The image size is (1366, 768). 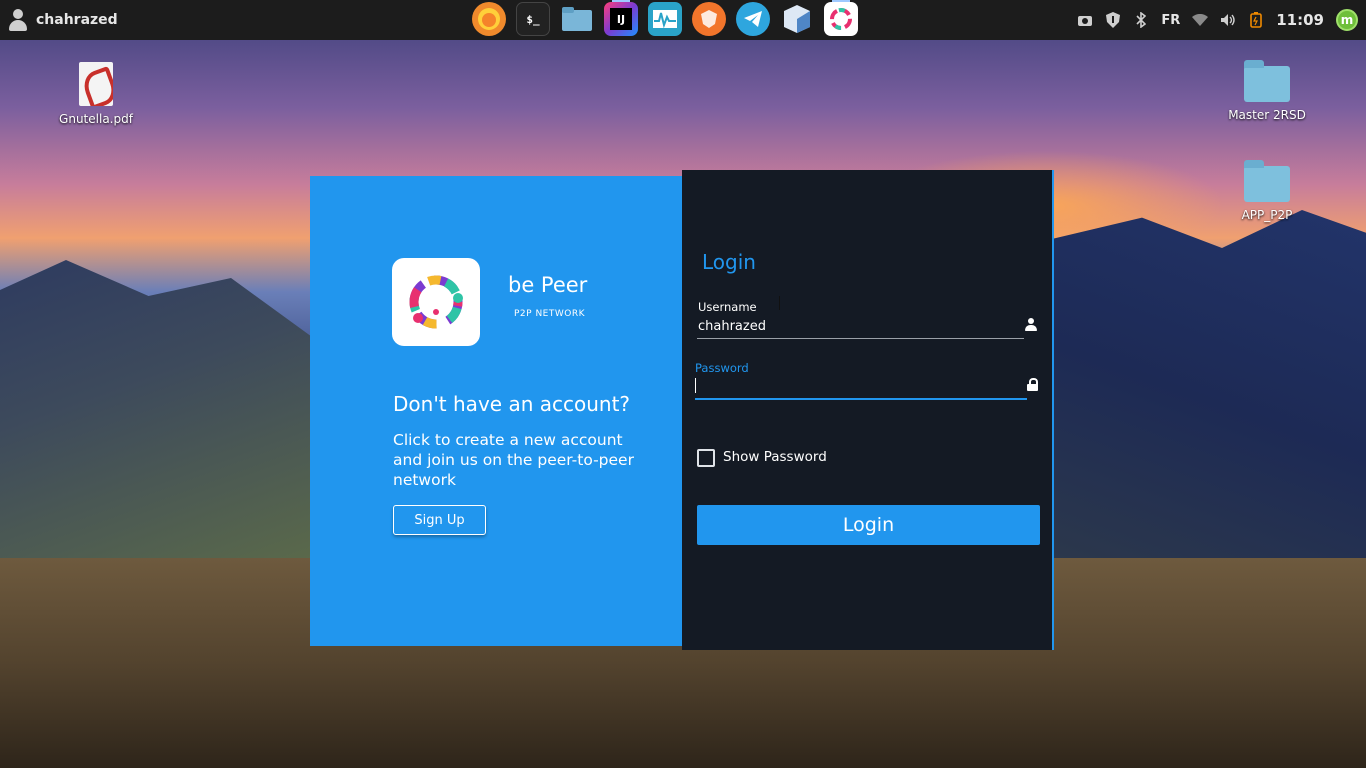 What do you see at coordinates (861, 399) in the screenshot?
I see `password-underline` at bounding box center [861, 399].